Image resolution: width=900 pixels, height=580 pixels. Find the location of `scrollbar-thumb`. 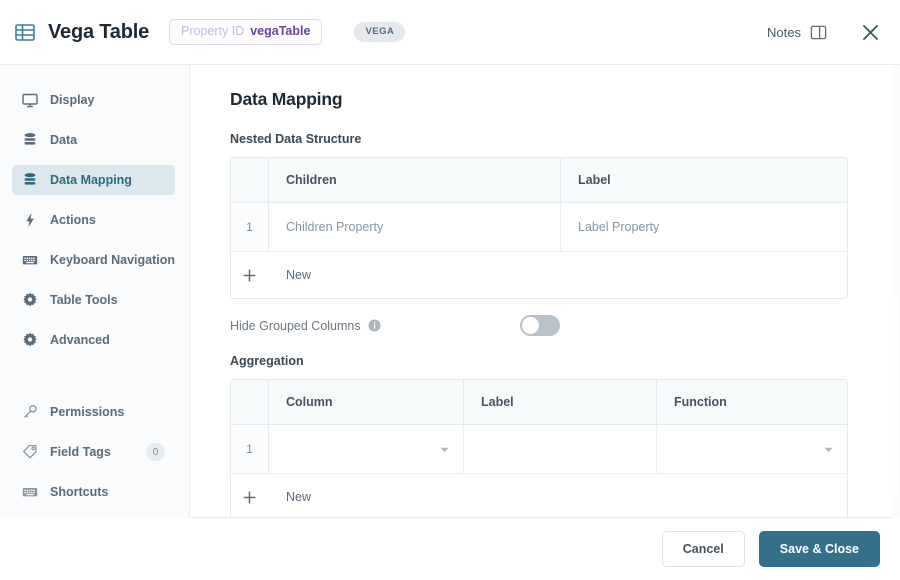

scrollbar-thumb is located at coordinates (896, 395).